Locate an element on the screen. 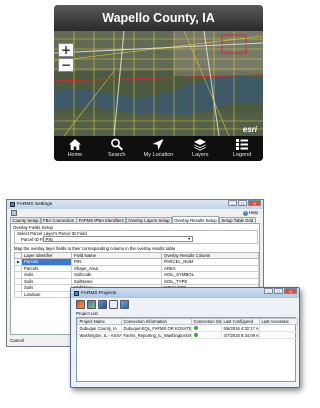  edit-project-icon is located at coordinates (102, 304).